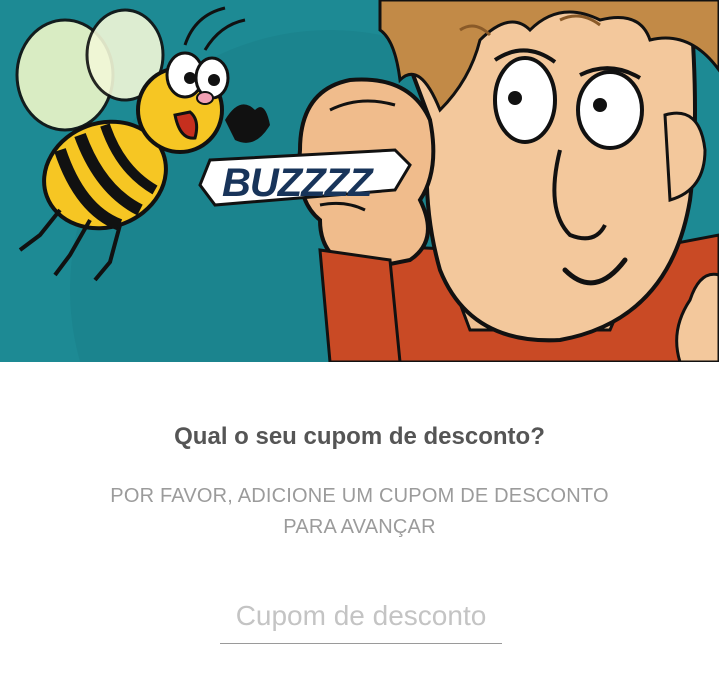  Describe the element at coordinates (359, 496) in the screenshot. I see `subtitle-line-1: POR FAVOR, ADICIONE UM CUPOM DE DESCONTO` at that location.